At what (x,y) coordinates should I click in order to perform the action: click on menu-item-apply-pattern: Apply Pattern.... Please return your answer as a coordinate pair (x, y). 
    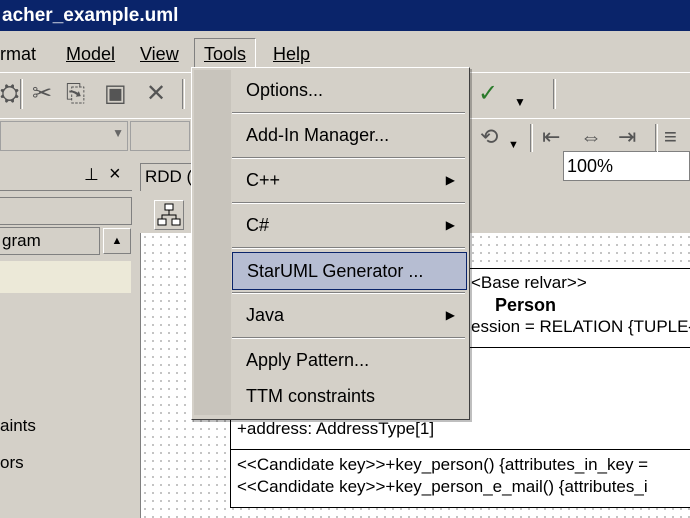
    Looking at the image, I should click on (349, 360).